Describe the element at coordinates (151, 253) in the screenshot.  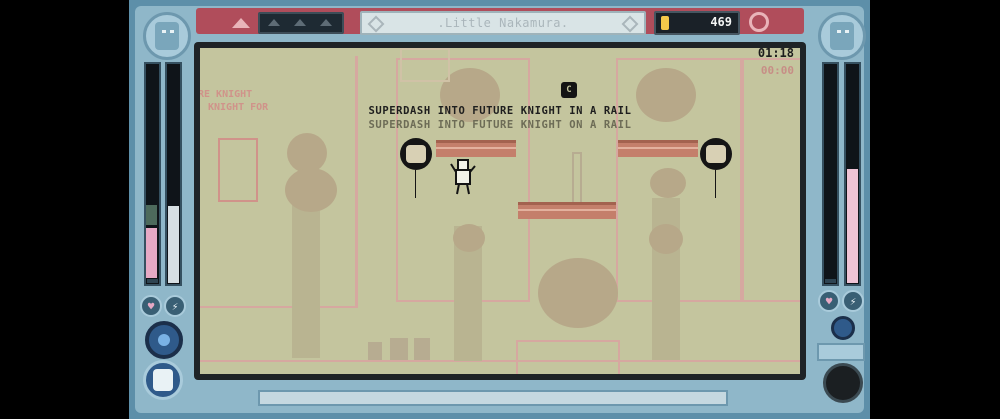
I see `left-health-fill` at that location.